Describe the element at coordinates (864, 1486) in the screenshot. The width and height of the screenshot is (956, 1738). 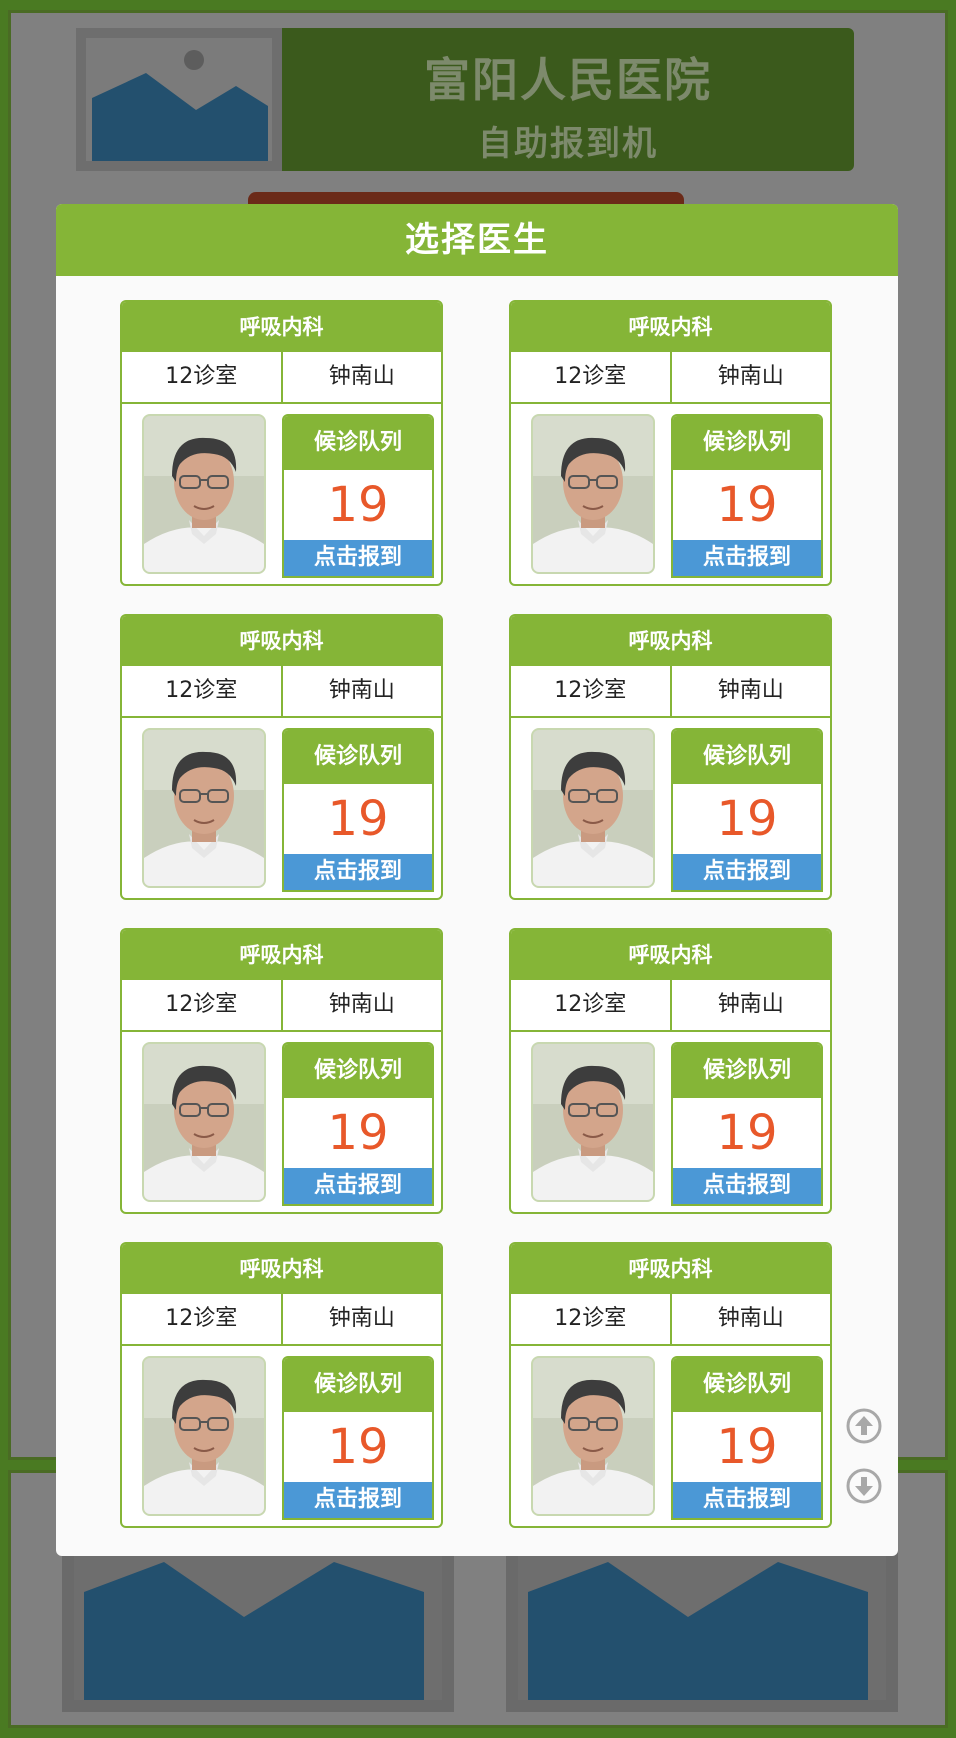
I see `arrow-down-circle-icon` at that location.